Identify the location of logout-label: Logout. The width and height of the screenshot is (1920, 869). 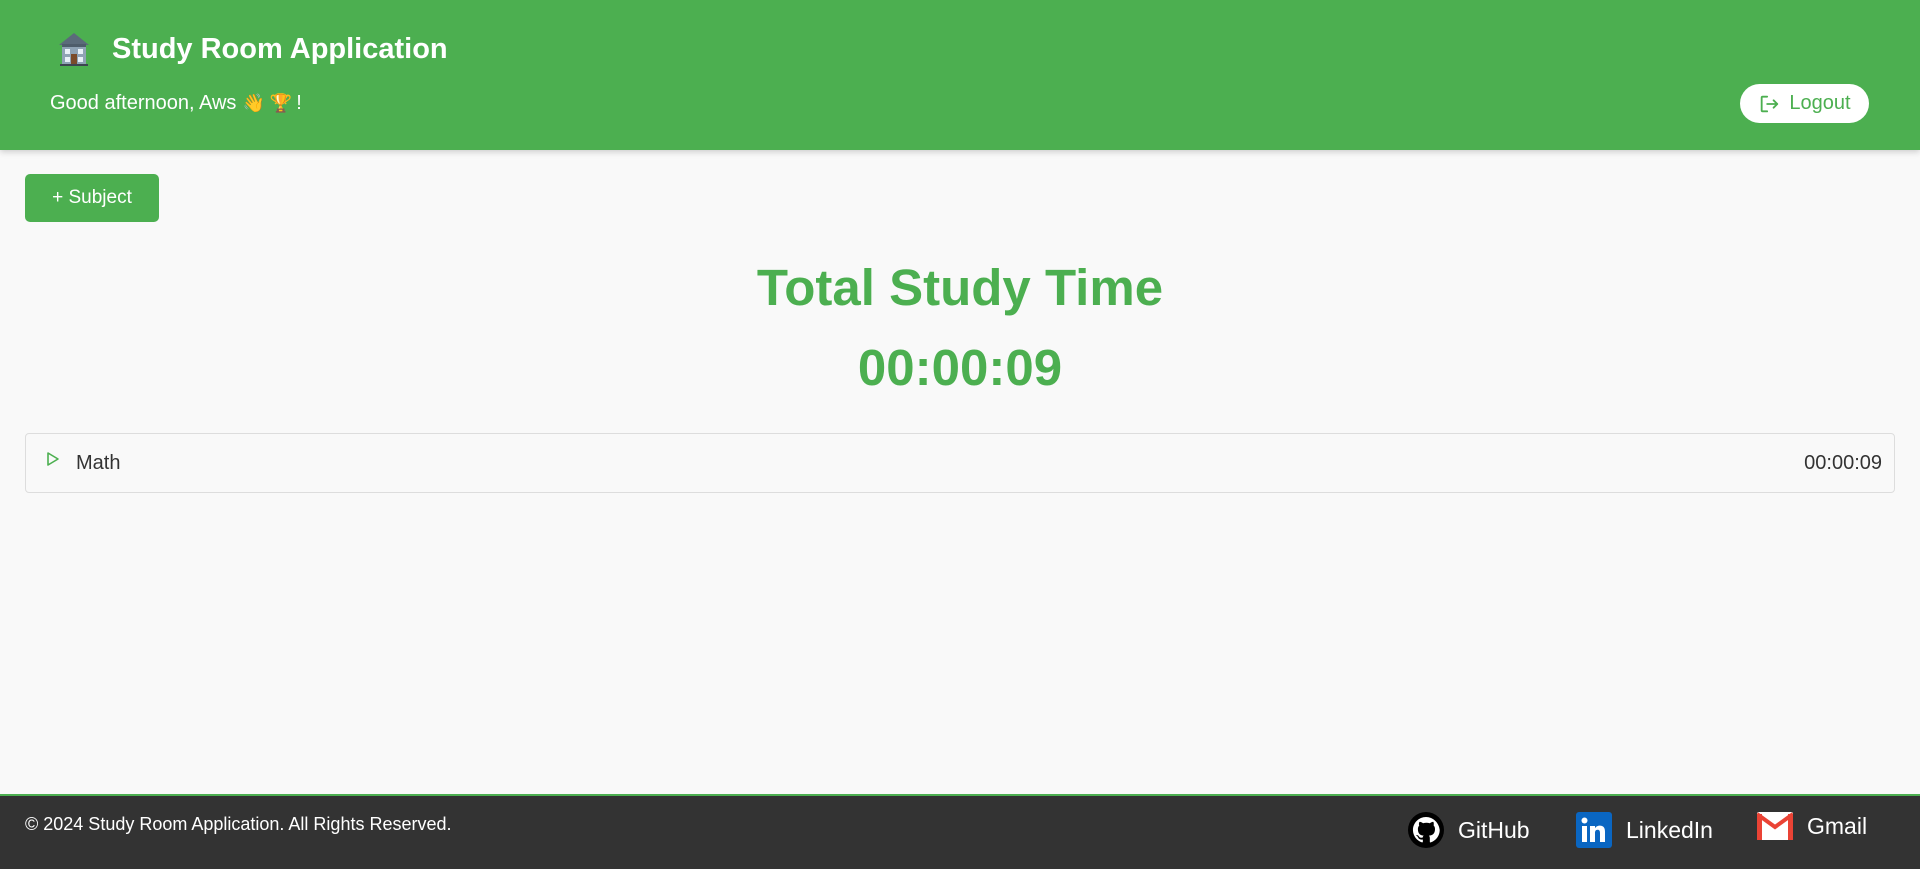
(1820, 103).